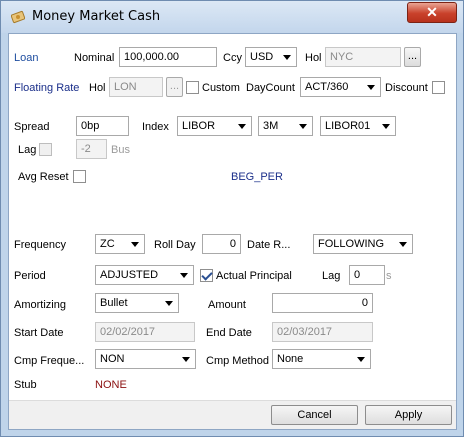 This screenshot has width=464, height=437. I want to click on roll-day-input: 0, so click(221, 244).